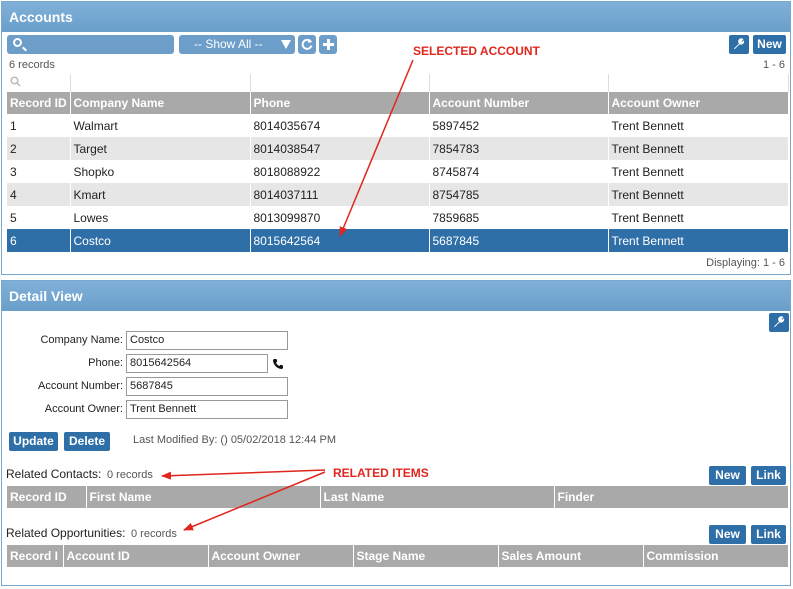  I want to click on table-cell: 7859685, so click(519, 217).